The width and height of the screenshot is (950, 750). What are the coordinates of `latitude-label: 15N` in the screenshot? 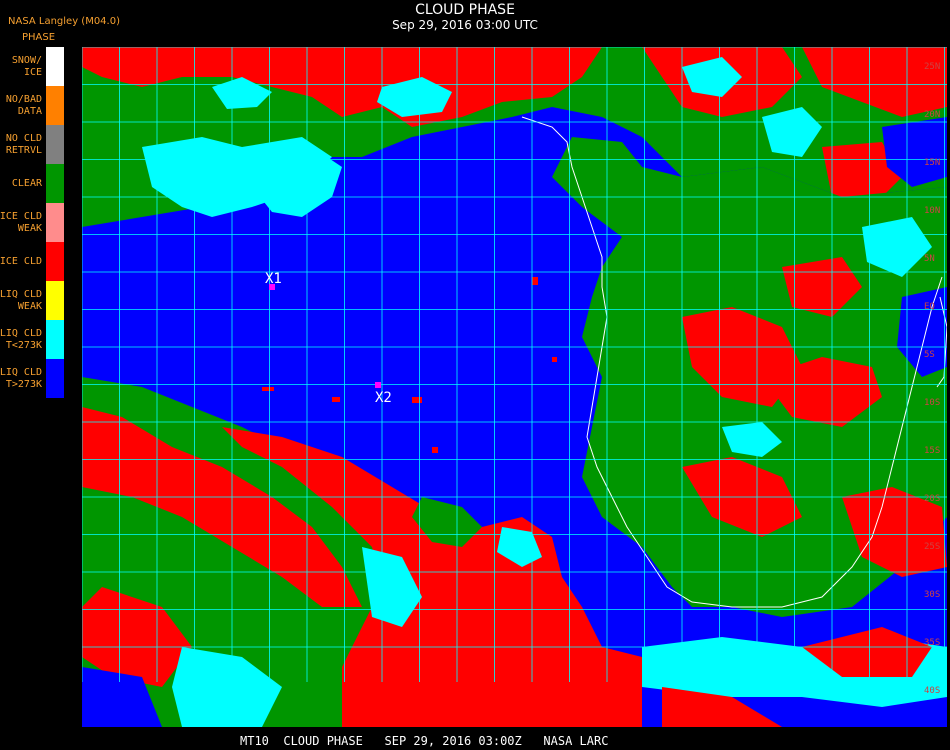 It's located at (932, 163).